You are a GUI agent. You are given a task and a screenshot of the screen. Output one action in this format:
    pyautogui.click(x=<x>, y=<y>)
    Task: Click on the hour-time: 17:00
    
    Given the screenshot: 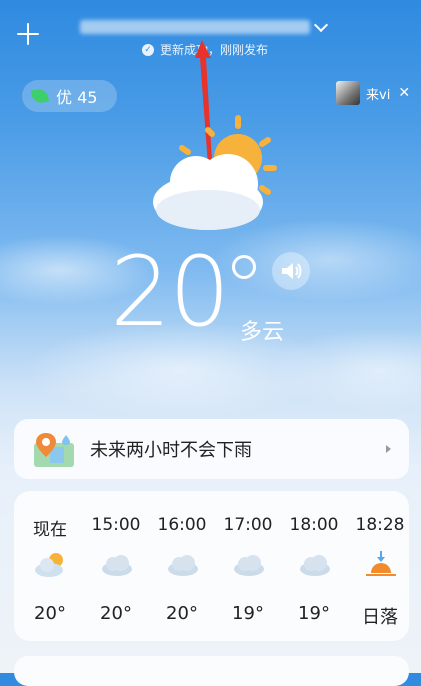 What is the action you would take?
    pyautogui.click(x=248, y=525)
    